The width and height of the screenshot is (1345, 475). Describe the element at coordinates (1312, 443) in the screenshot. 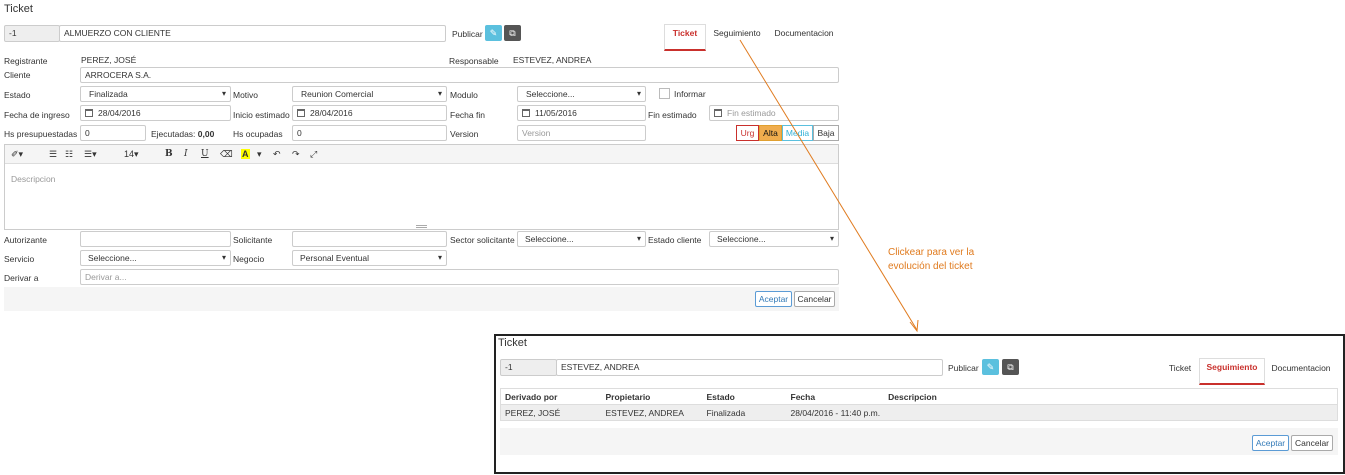

I see `popup-cancel-button: Cancelar` at that location.